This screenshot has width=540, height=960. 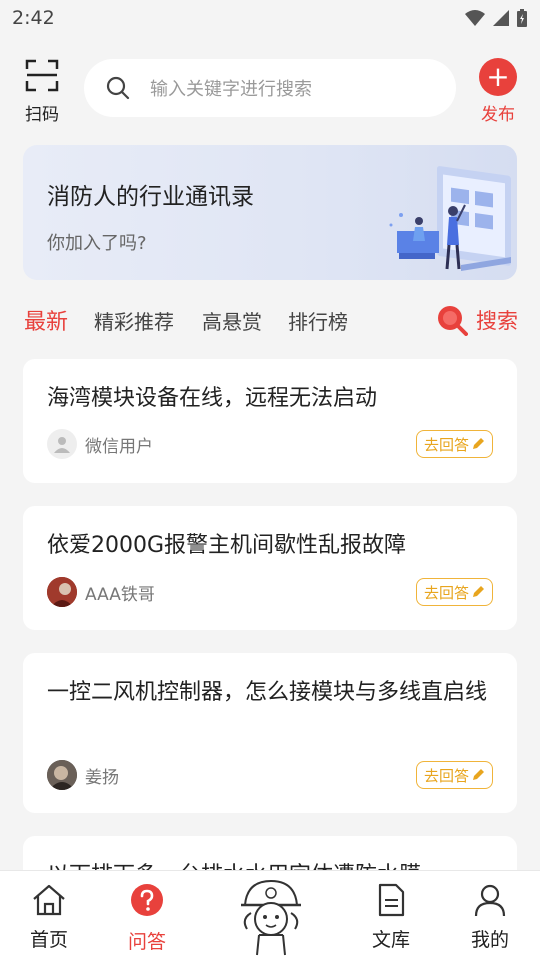 I want to click on document-icon, so click(x=391, y=900).